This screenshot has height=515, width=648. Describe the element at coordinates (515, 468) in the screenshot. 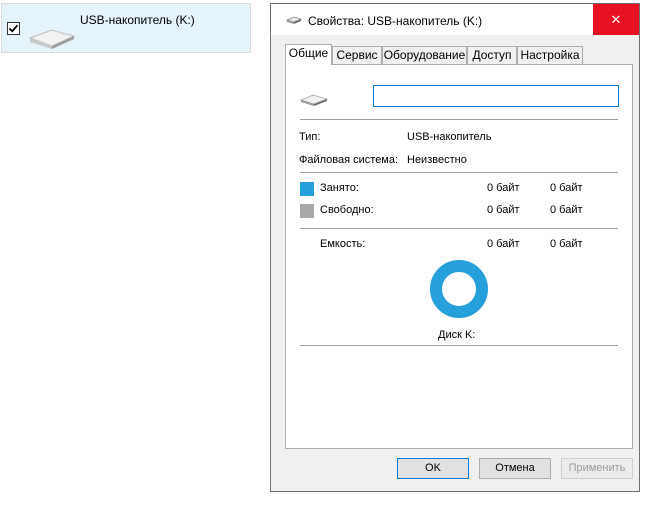

I see `cancel-button: Отмена` at that location.